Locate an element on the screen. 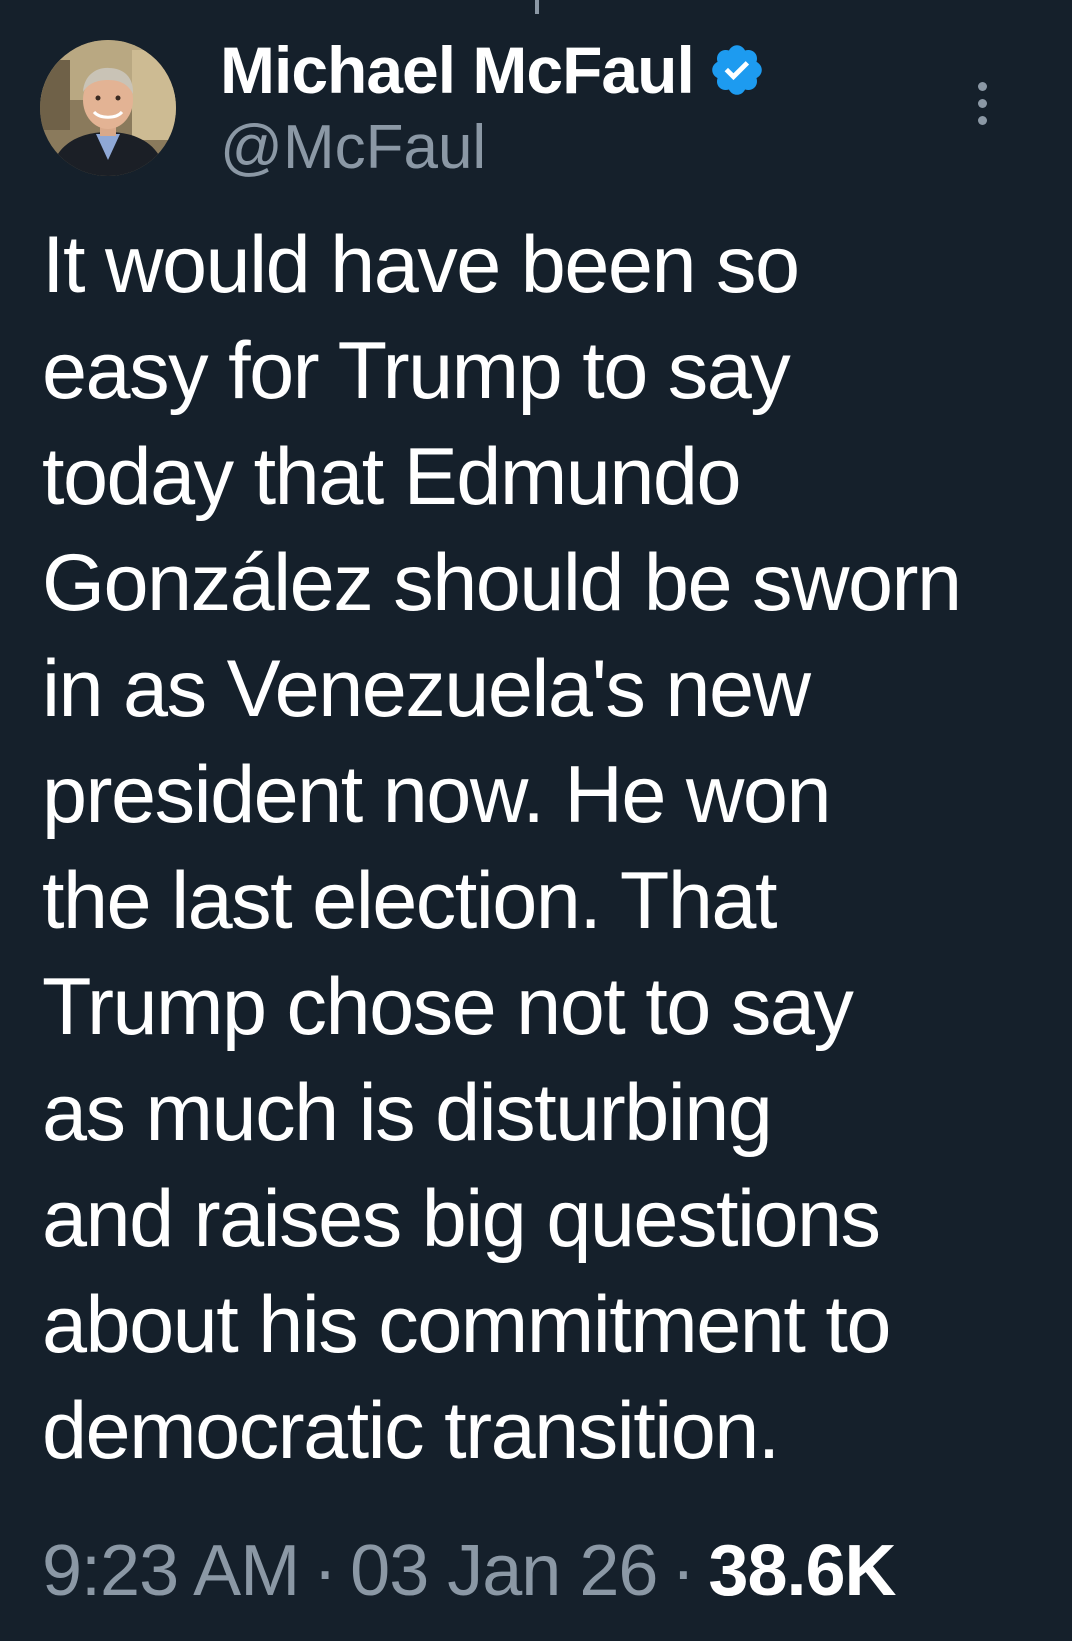 The image size is (1072, 1641). avatar-photo is located at coordinates (108, 108).